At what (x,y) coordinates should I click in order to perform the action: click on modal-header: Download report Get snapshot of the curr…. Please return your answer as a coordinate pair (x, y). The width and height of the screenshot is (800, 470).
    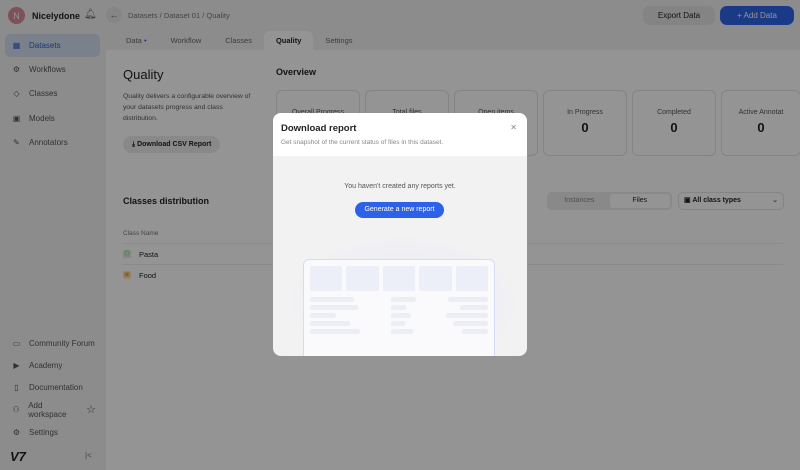
    Looking at the image, I should click on (400, 134).